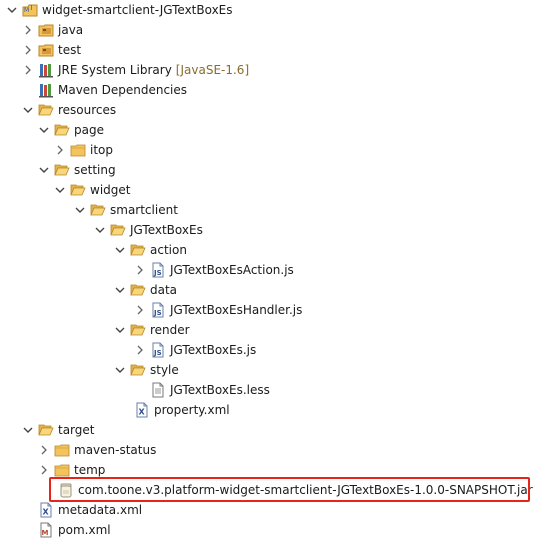  I want to click on tree-item-java: java, so click(51, 30).